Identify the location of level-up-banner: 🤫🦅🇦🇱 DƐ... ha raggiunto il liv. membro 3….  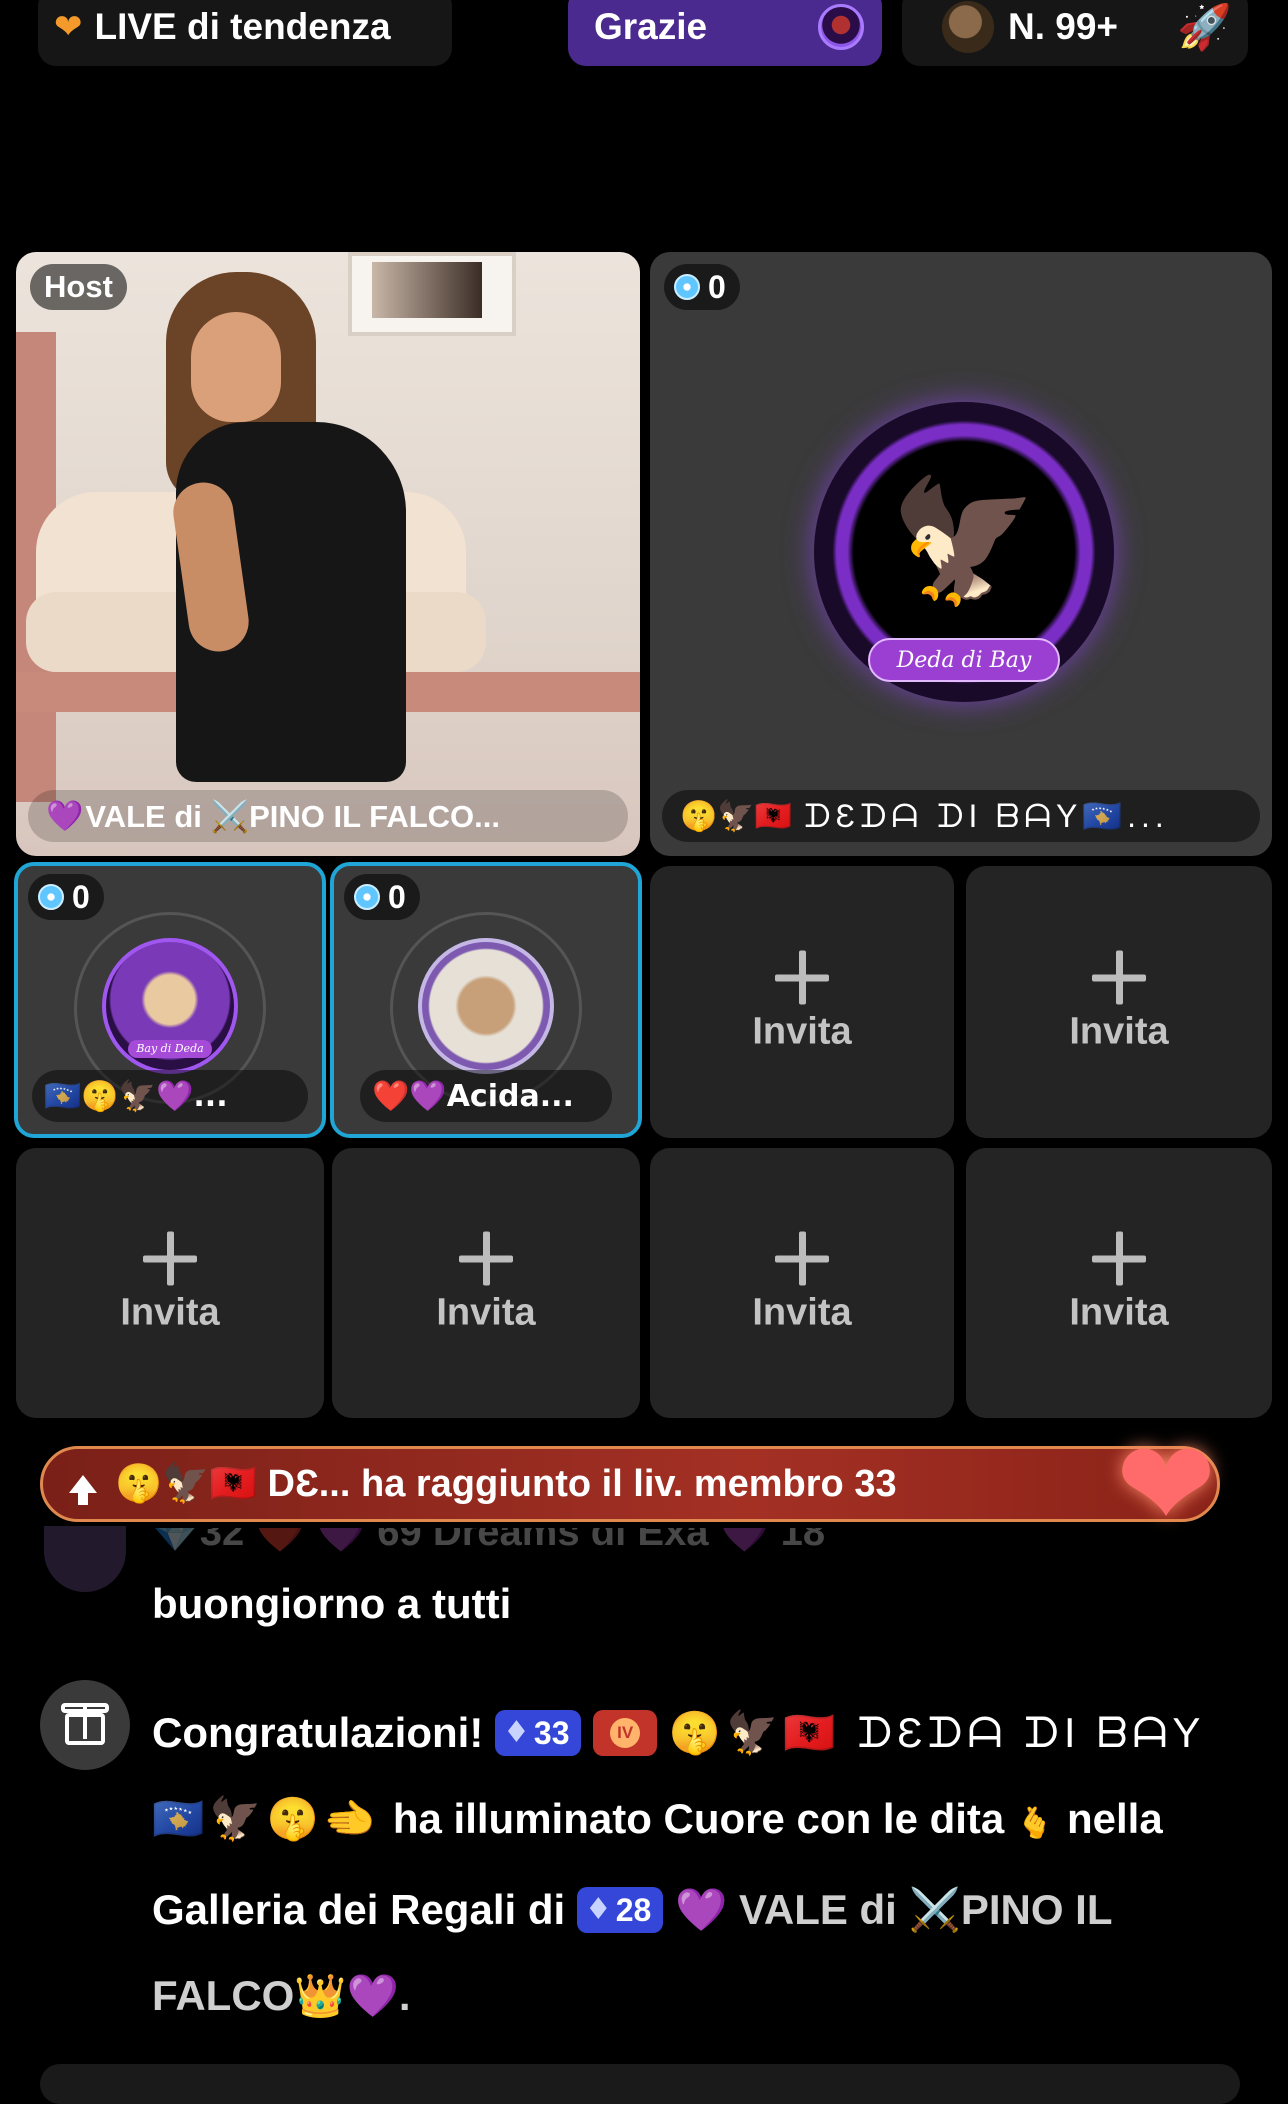
(630, 1484).